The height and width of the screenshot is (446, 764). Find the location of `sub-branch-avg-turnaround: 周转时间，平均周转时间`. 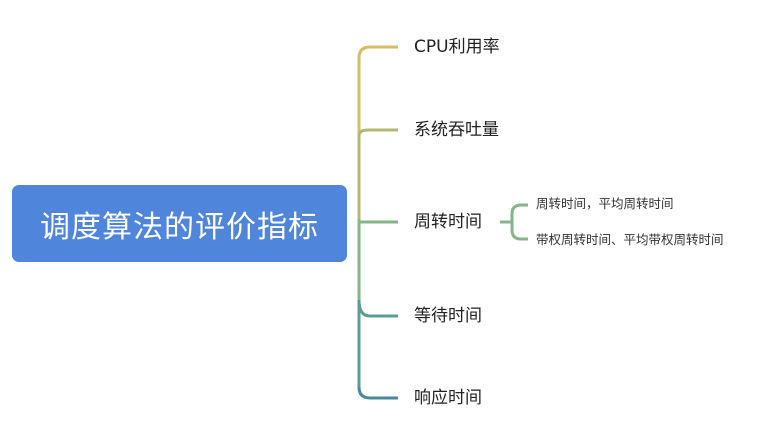

sub-branch-avg-turnaround: 周转时间，平均周转时间 is located at coordinates (605, 204).